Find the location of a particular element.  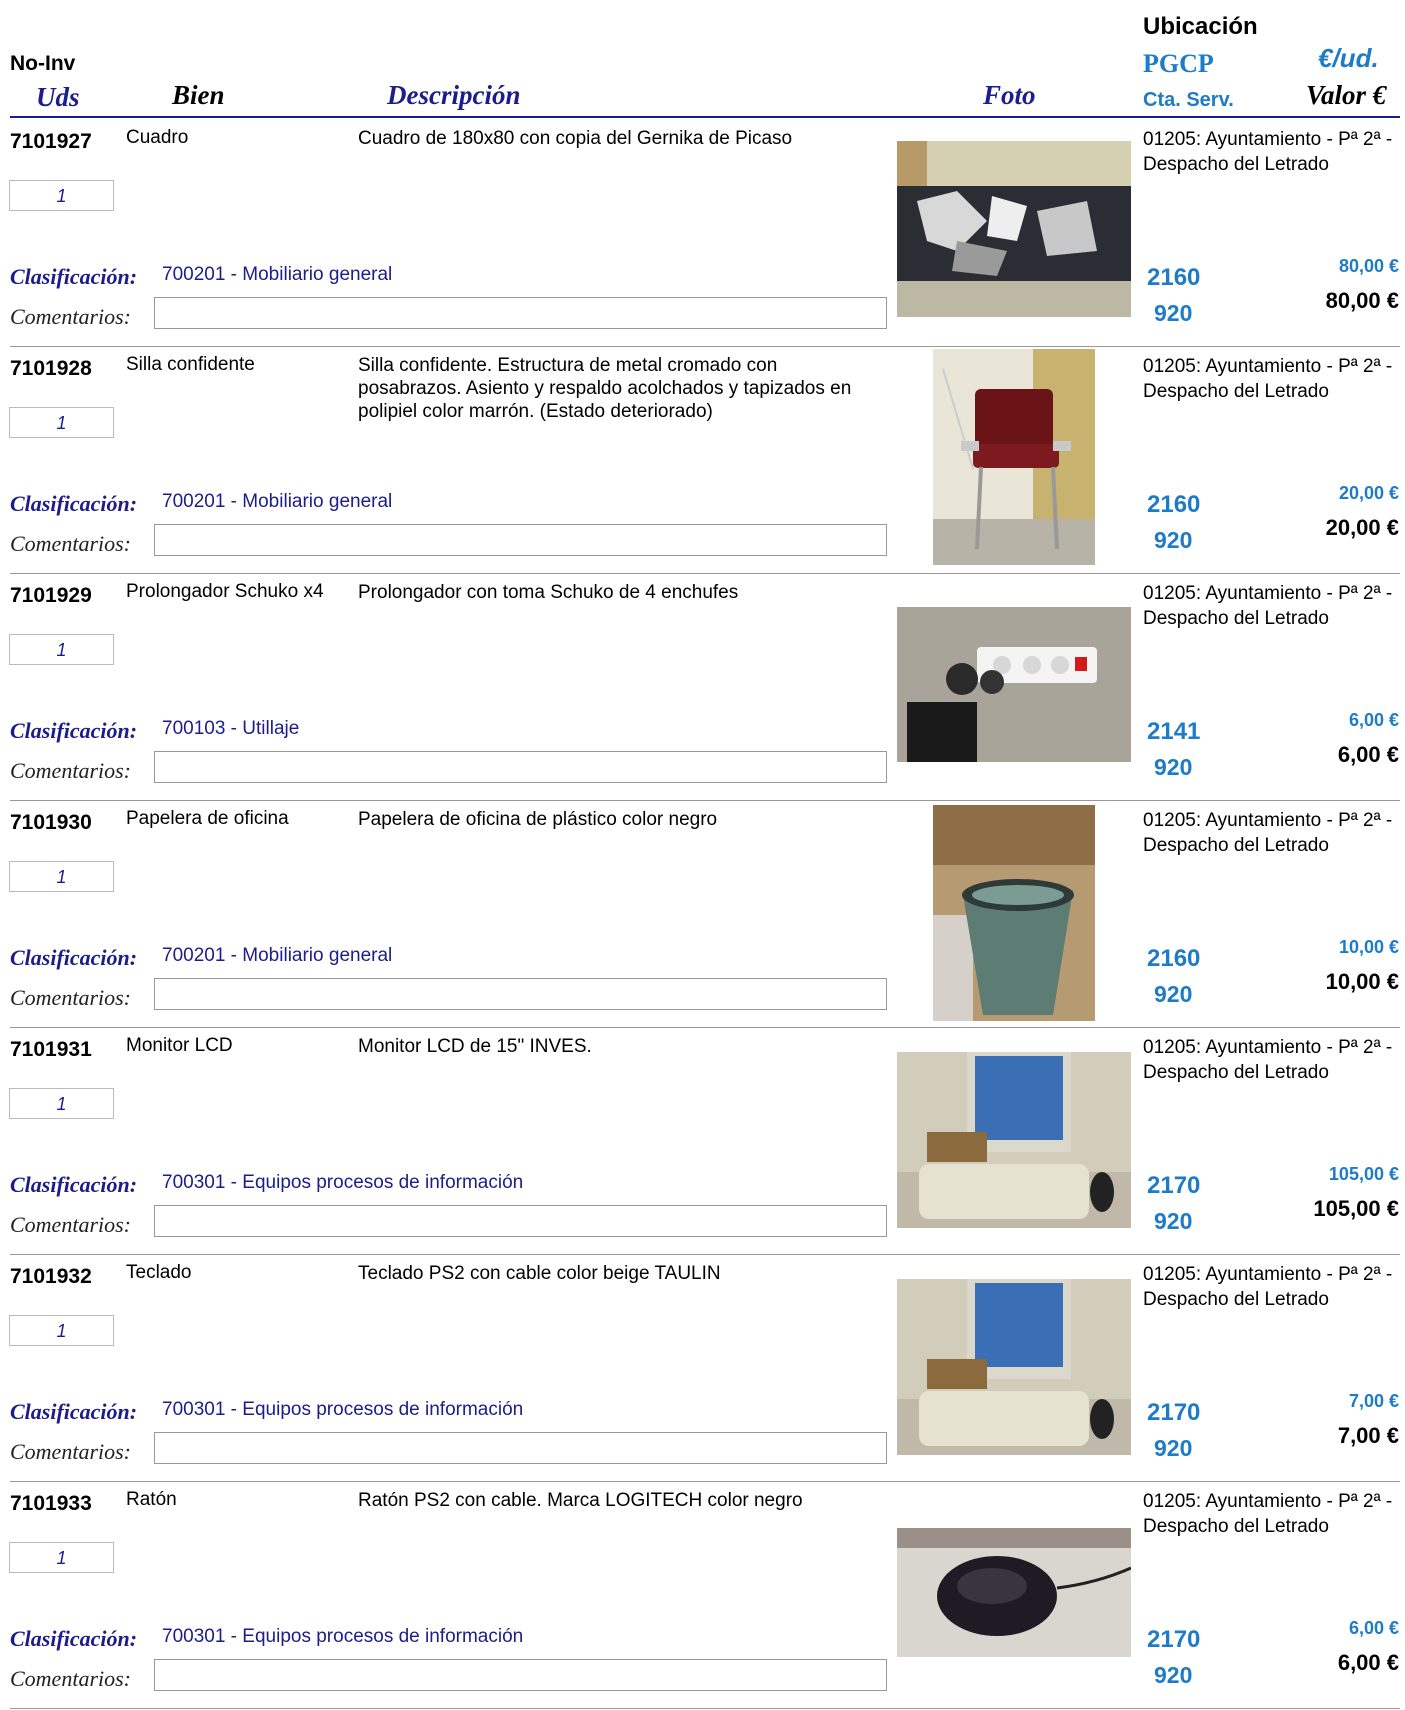

no-inv: 7101927 is located at coordinates (51, 141).